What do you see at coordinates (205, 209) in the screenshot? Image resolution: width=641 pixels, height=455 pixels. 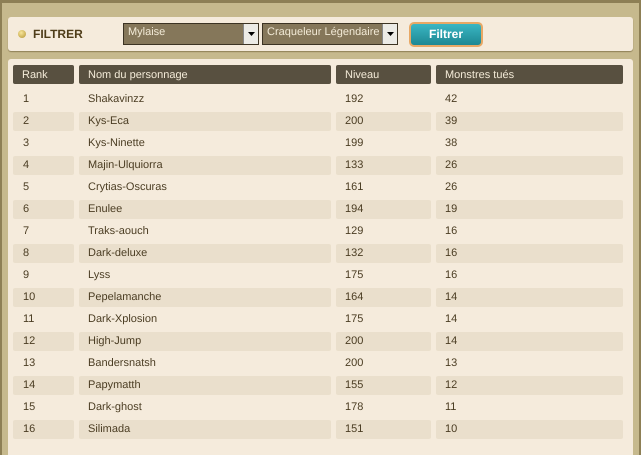 I see `table-cell: Enulee` at bounding box center [205, 209].